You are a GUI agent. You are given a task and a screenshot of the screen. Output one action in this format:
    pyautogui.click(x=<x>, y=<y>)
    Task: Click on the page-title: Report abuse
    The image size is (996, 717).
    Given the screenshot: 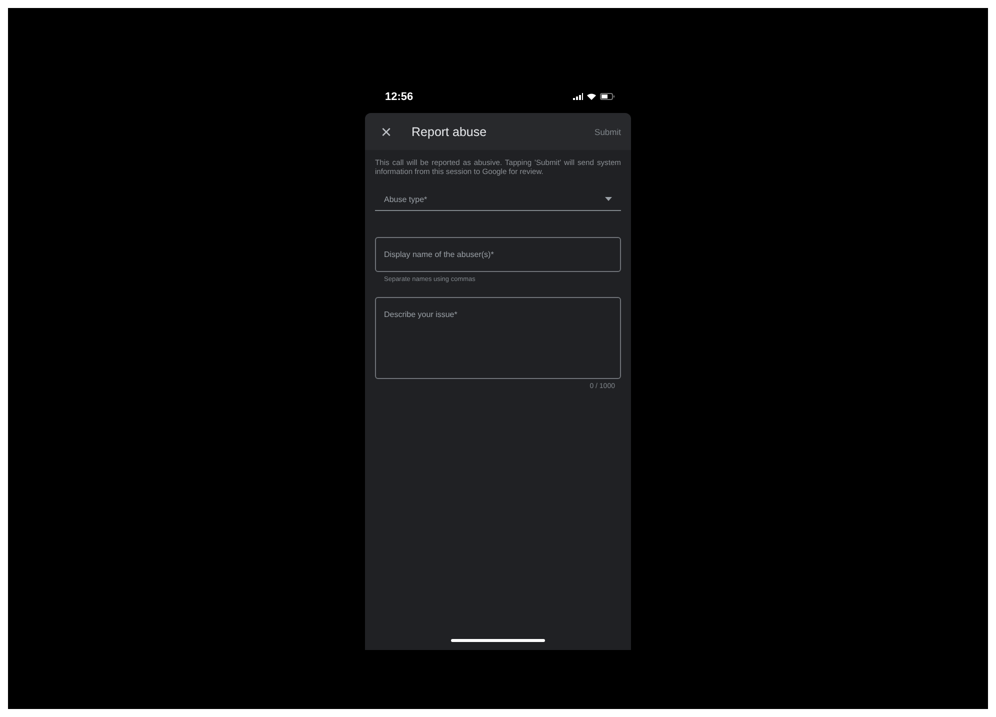 What is the action you would take?
    pyautogui.click(x=450, y=131)
    